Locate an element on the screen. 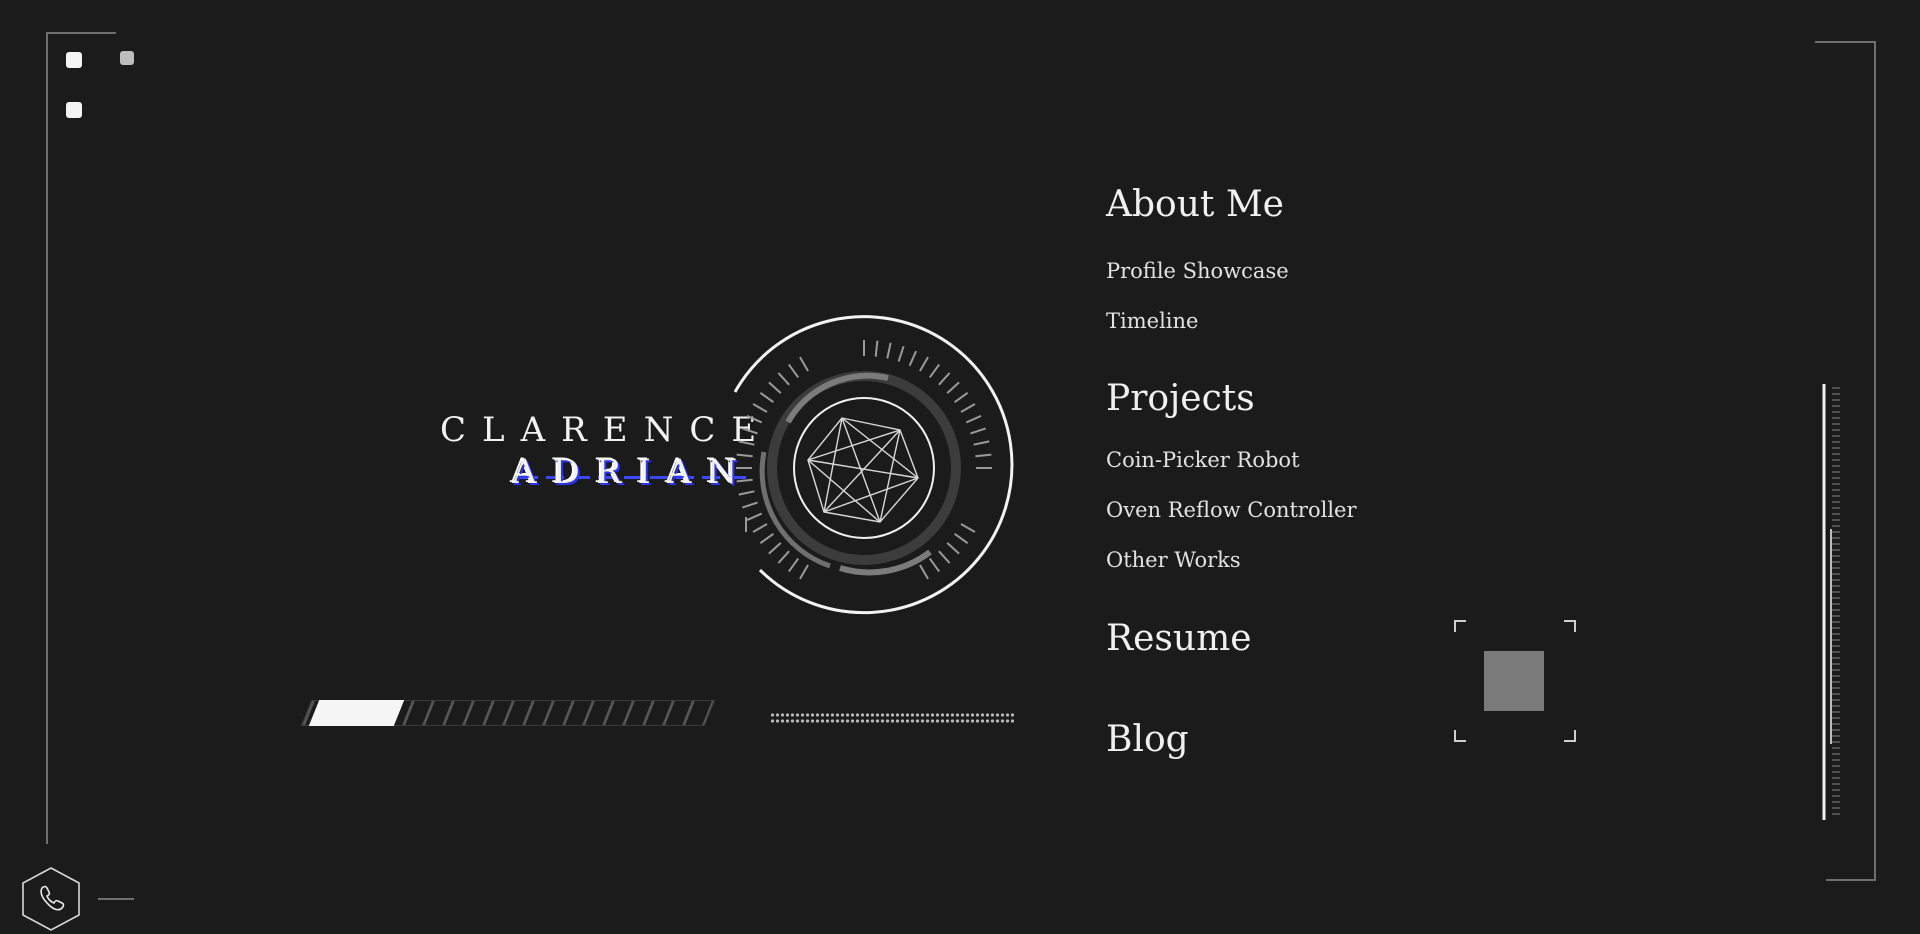 This screenshot has width=1920, height=934. frame-left-line is located at coordinates (47, 438).